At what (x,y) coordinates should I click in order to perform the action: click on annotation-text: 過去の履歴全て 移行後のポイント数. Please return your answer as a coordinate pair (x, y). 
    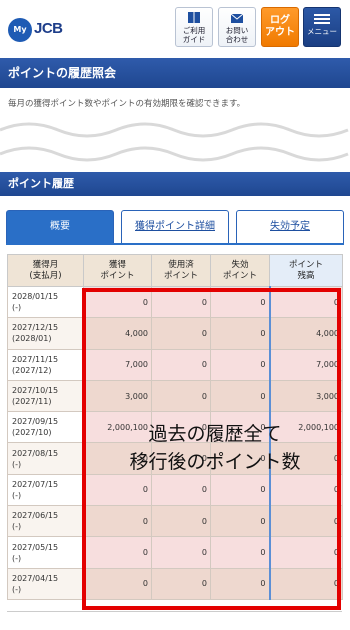
    Looking at the image, I should click on (215, 448).